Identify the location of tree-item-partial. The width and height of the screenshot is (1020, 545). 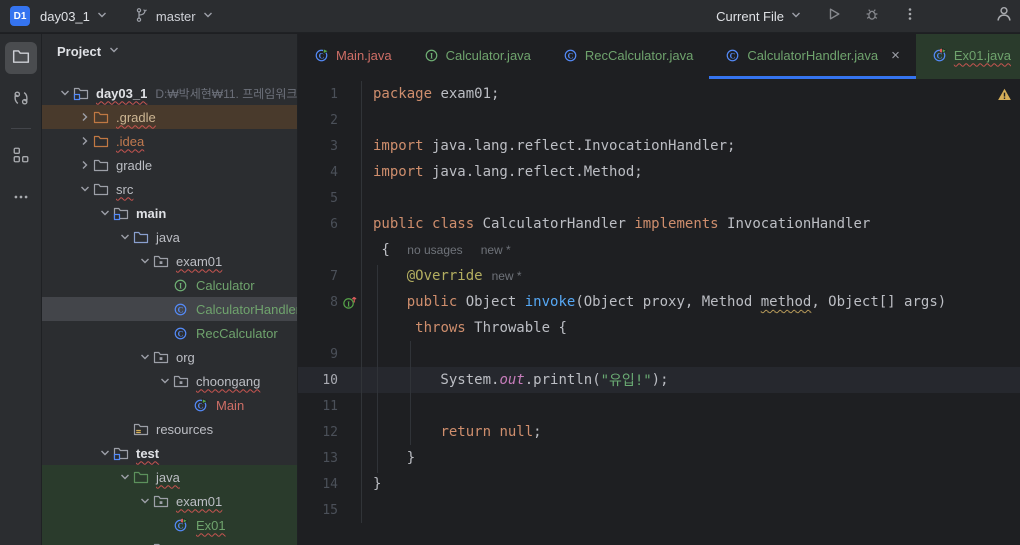
(169, 541).